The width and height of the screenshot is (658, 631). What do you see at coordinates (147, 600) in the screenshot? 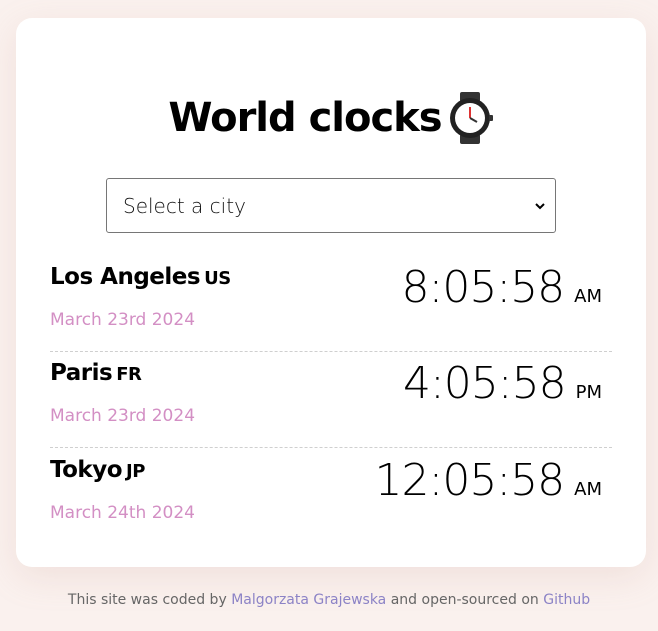
I see `footer-prefix: This site was coded by` at bounding box center [147, 600].